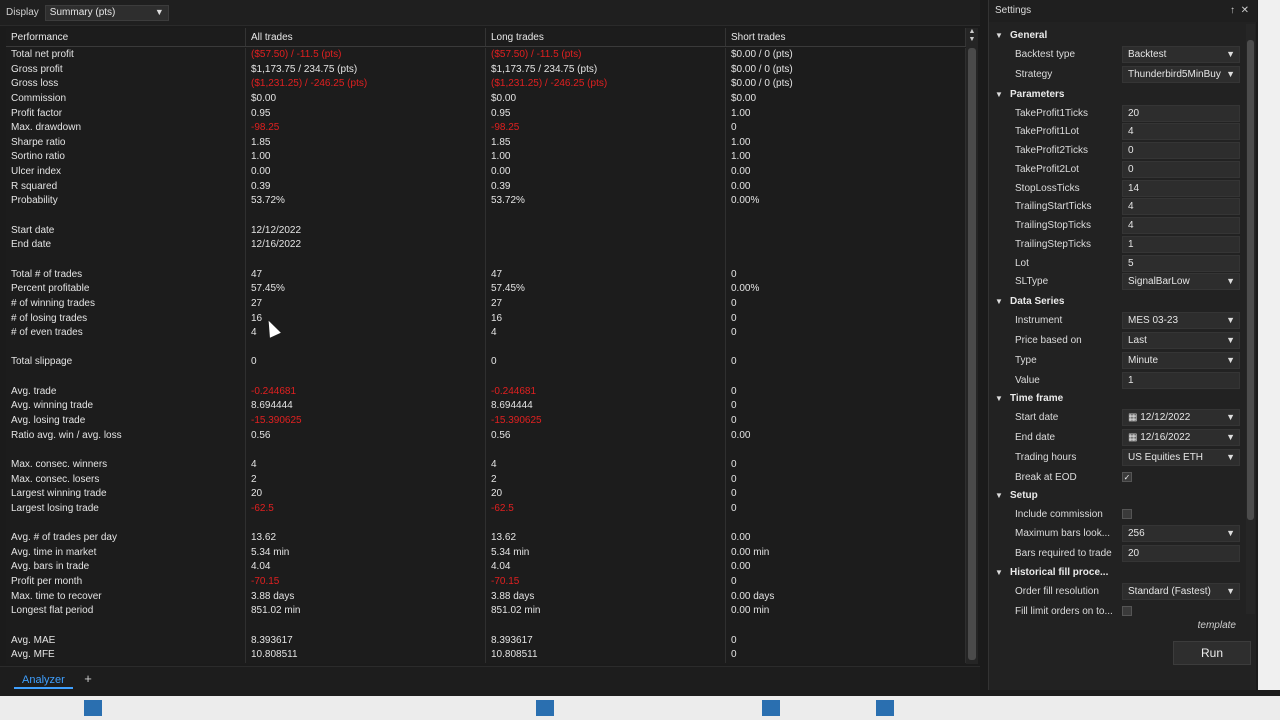  Describe the element at coordinates (1217, 625) in the screenshot. I see `template-link: template` at that location.